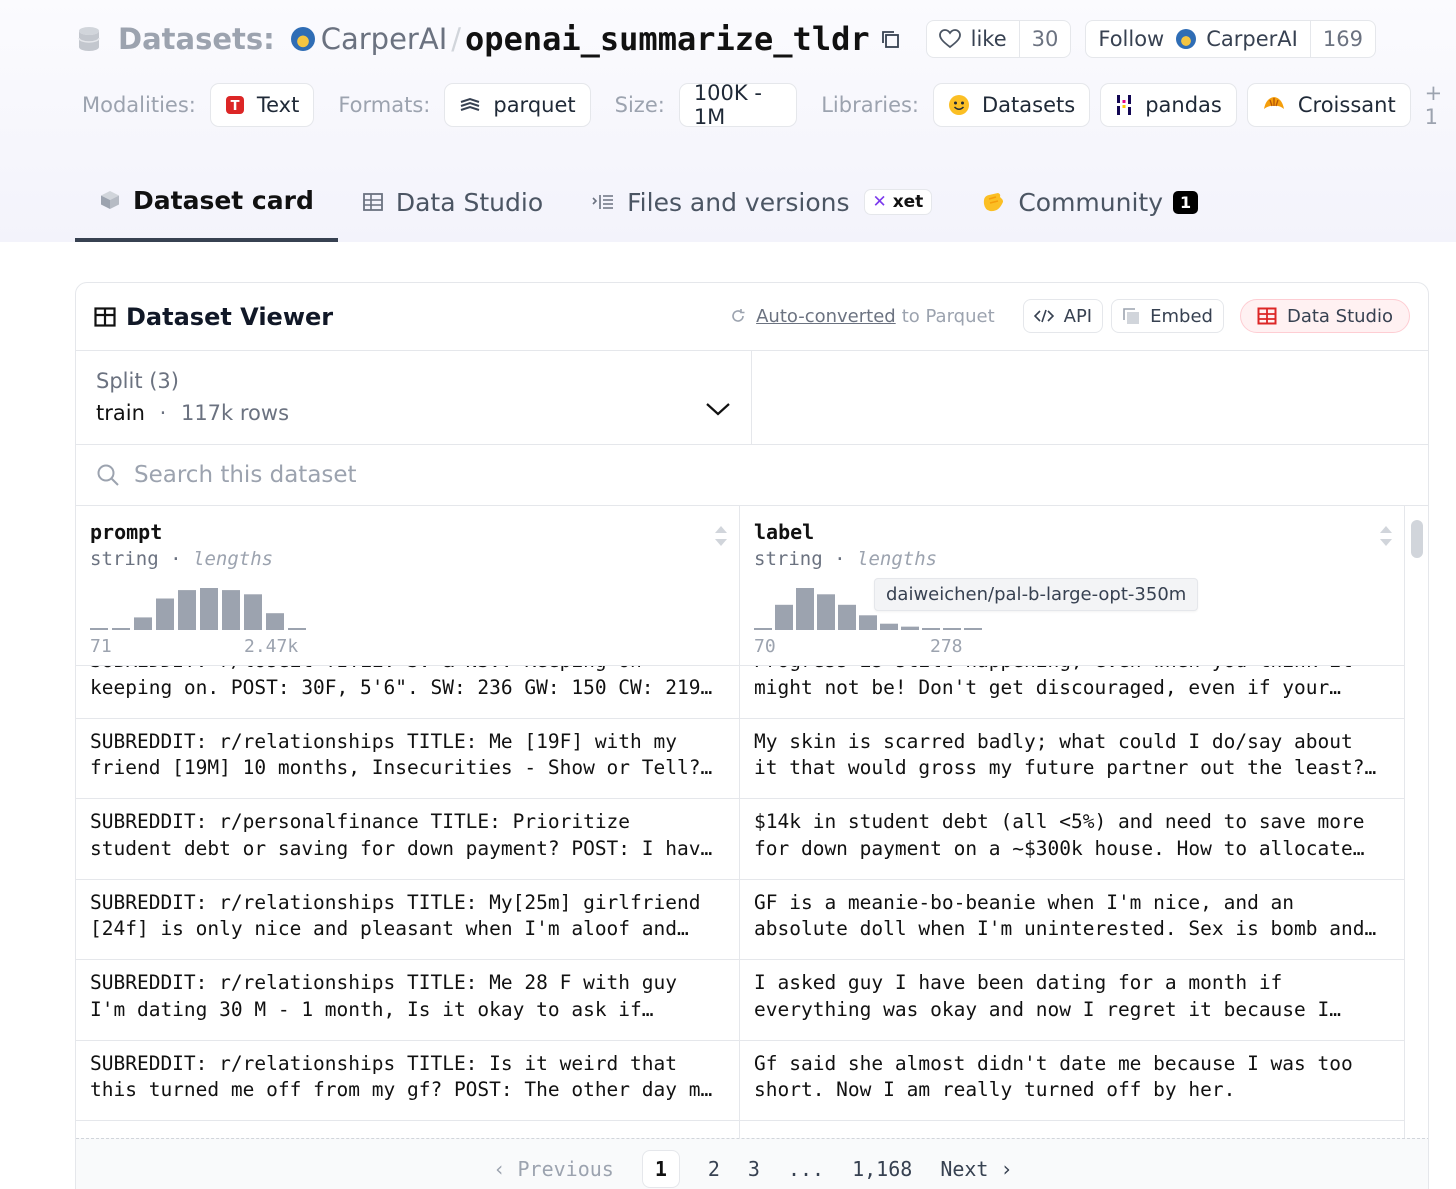 The width and height of the screenshot is (1456, 1189). What do you see at coordinates (408, 1129) in the screenshot?
I see `prompt-cell` at bounding box center [408, 1129].